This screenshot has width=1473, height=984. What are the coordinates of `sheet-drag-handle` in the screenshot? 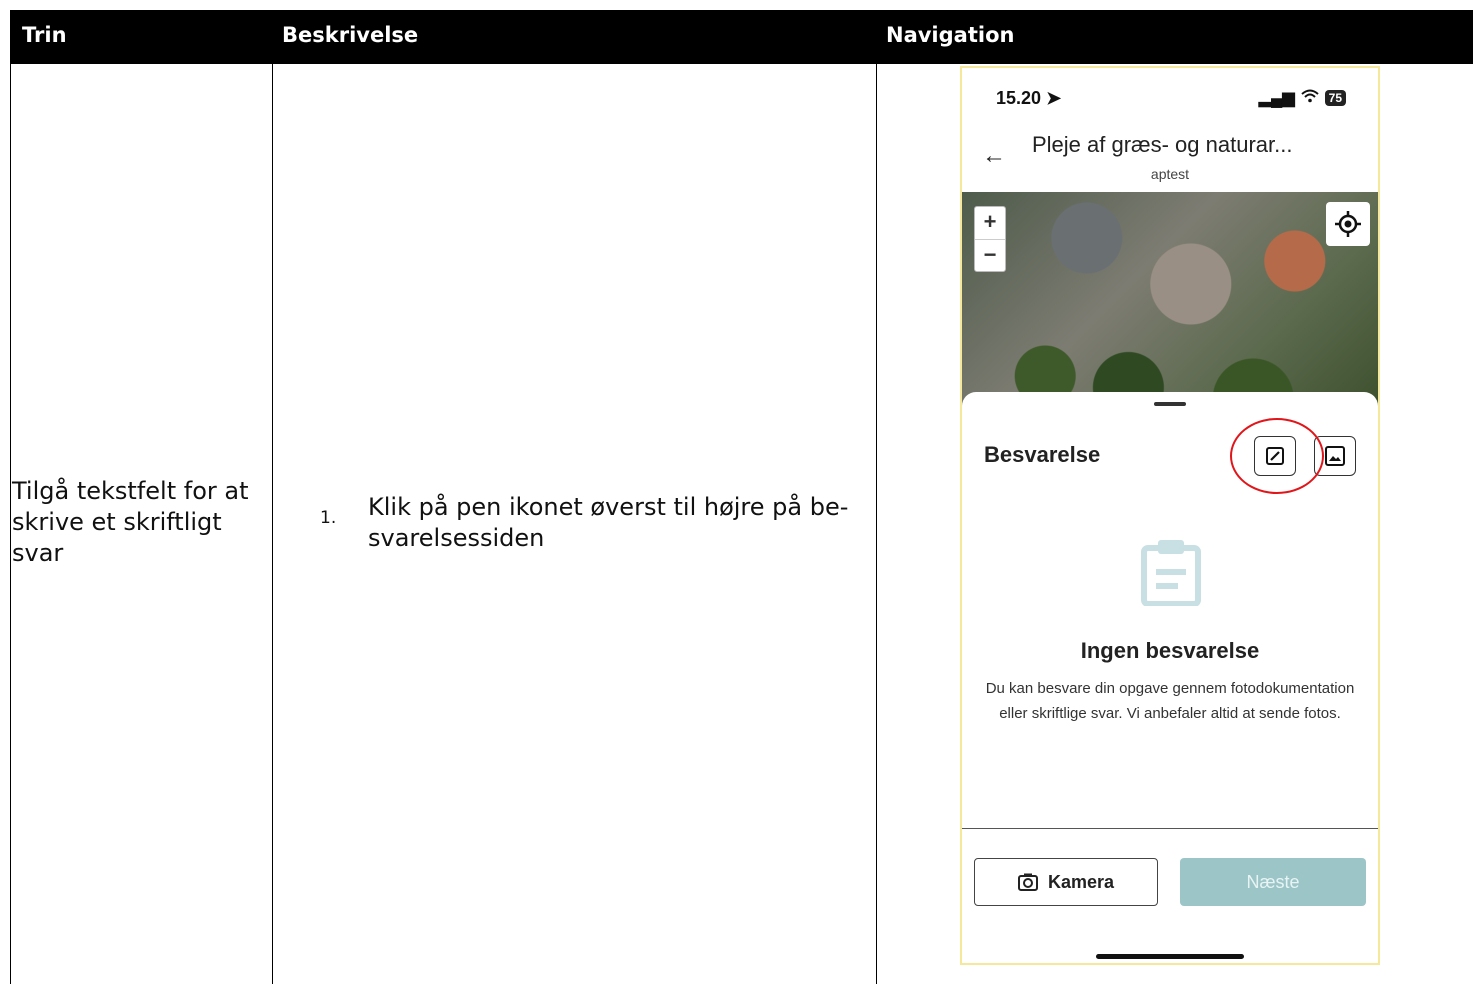 It's located at (1170, 404).